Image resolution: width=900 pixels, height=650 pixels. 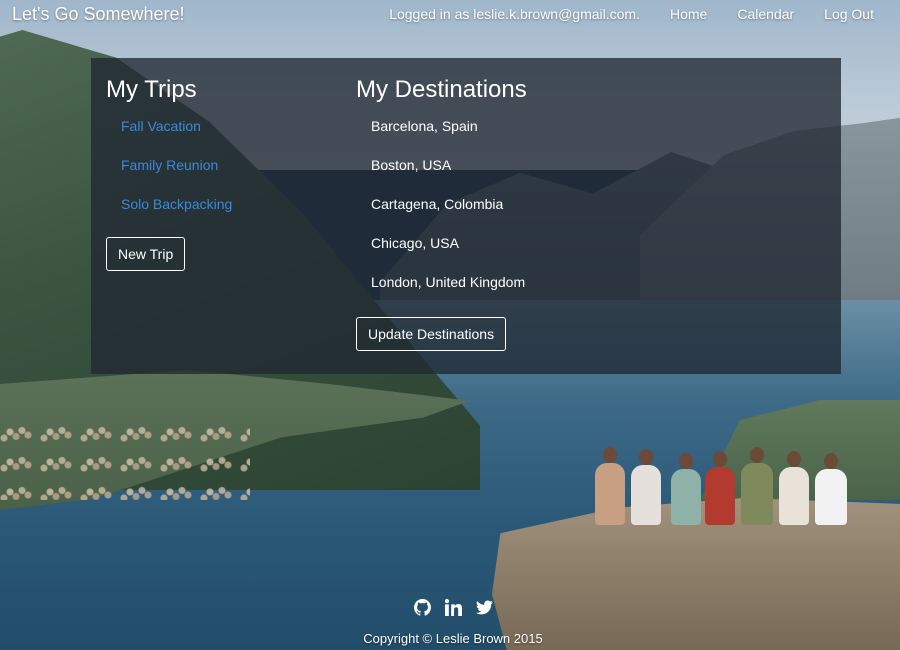 I want to click on list-item: Solo Backpacking, so click(x=223, y=215).